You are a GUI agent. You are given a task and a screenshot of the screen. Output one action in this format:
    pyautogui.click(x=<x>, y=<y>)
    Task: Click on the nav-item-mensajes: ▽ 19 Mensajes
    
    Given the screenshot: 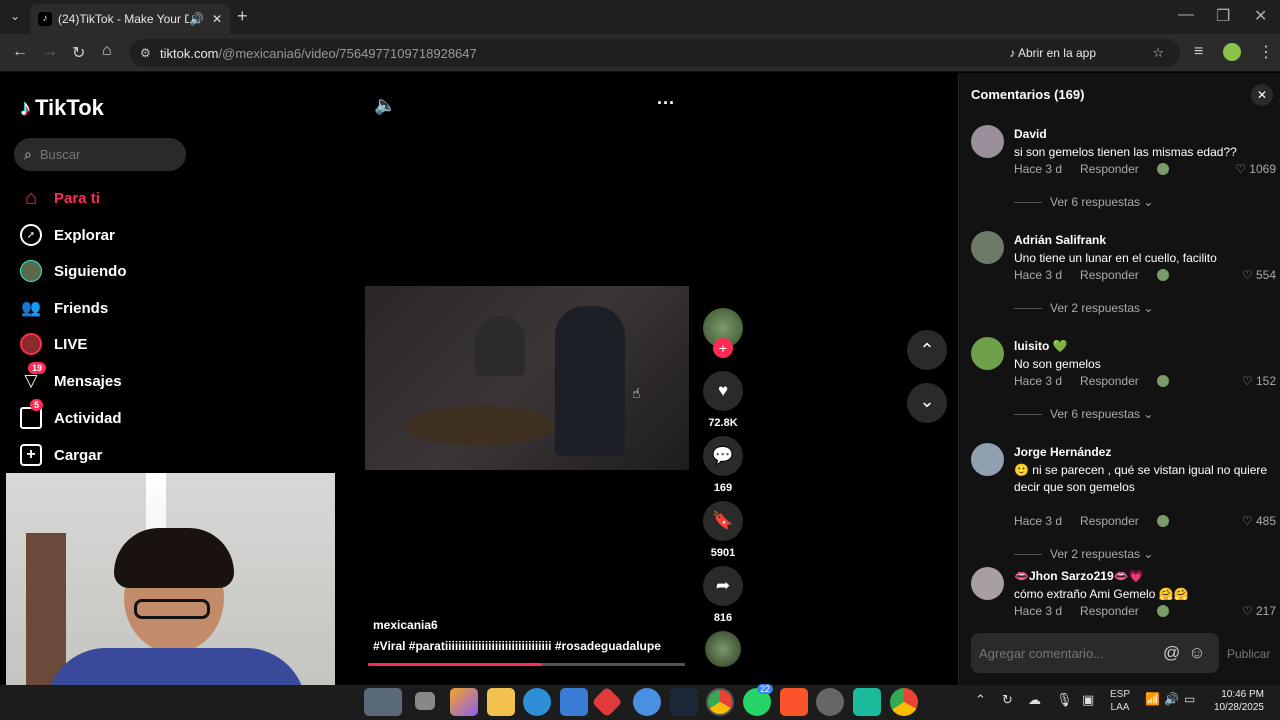 What is the action you would take?
    pyautogui.click(x=71, y=377)
    